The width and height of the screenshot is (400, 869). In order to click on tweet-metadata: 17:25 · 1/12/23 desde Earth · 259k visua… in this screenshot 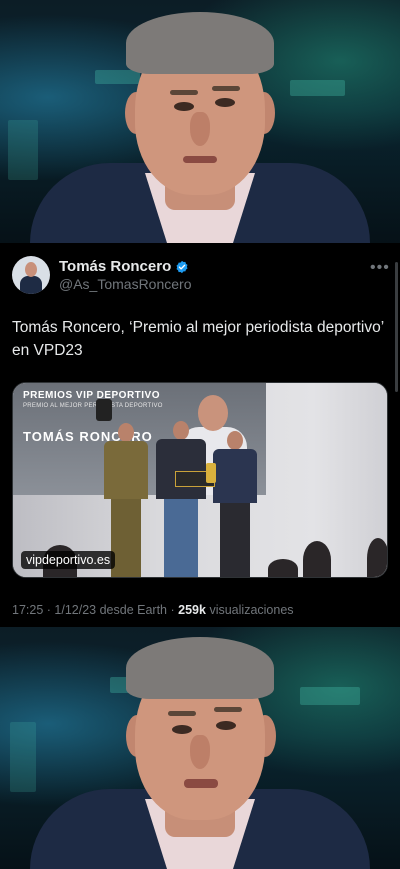, I will do `click(153, 610)`.